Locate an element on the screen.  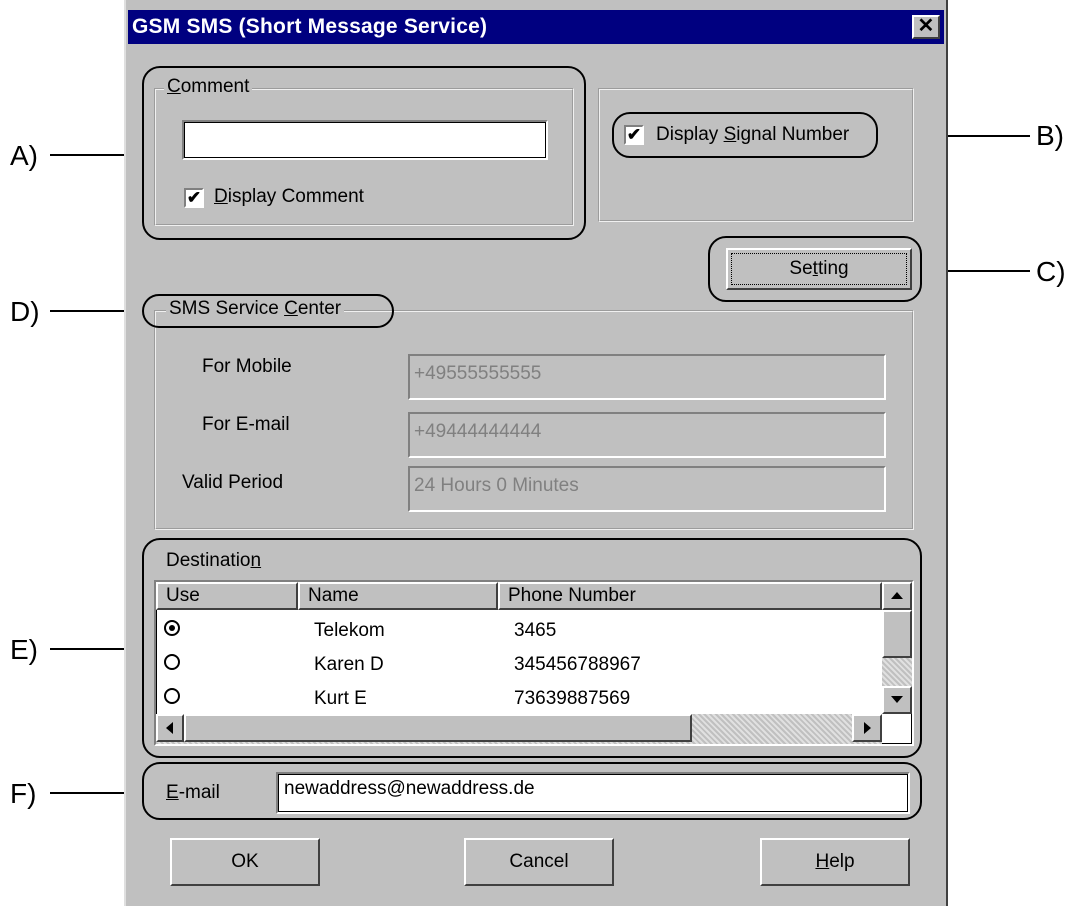
help-button: Help is located at coordinates (835, 862).